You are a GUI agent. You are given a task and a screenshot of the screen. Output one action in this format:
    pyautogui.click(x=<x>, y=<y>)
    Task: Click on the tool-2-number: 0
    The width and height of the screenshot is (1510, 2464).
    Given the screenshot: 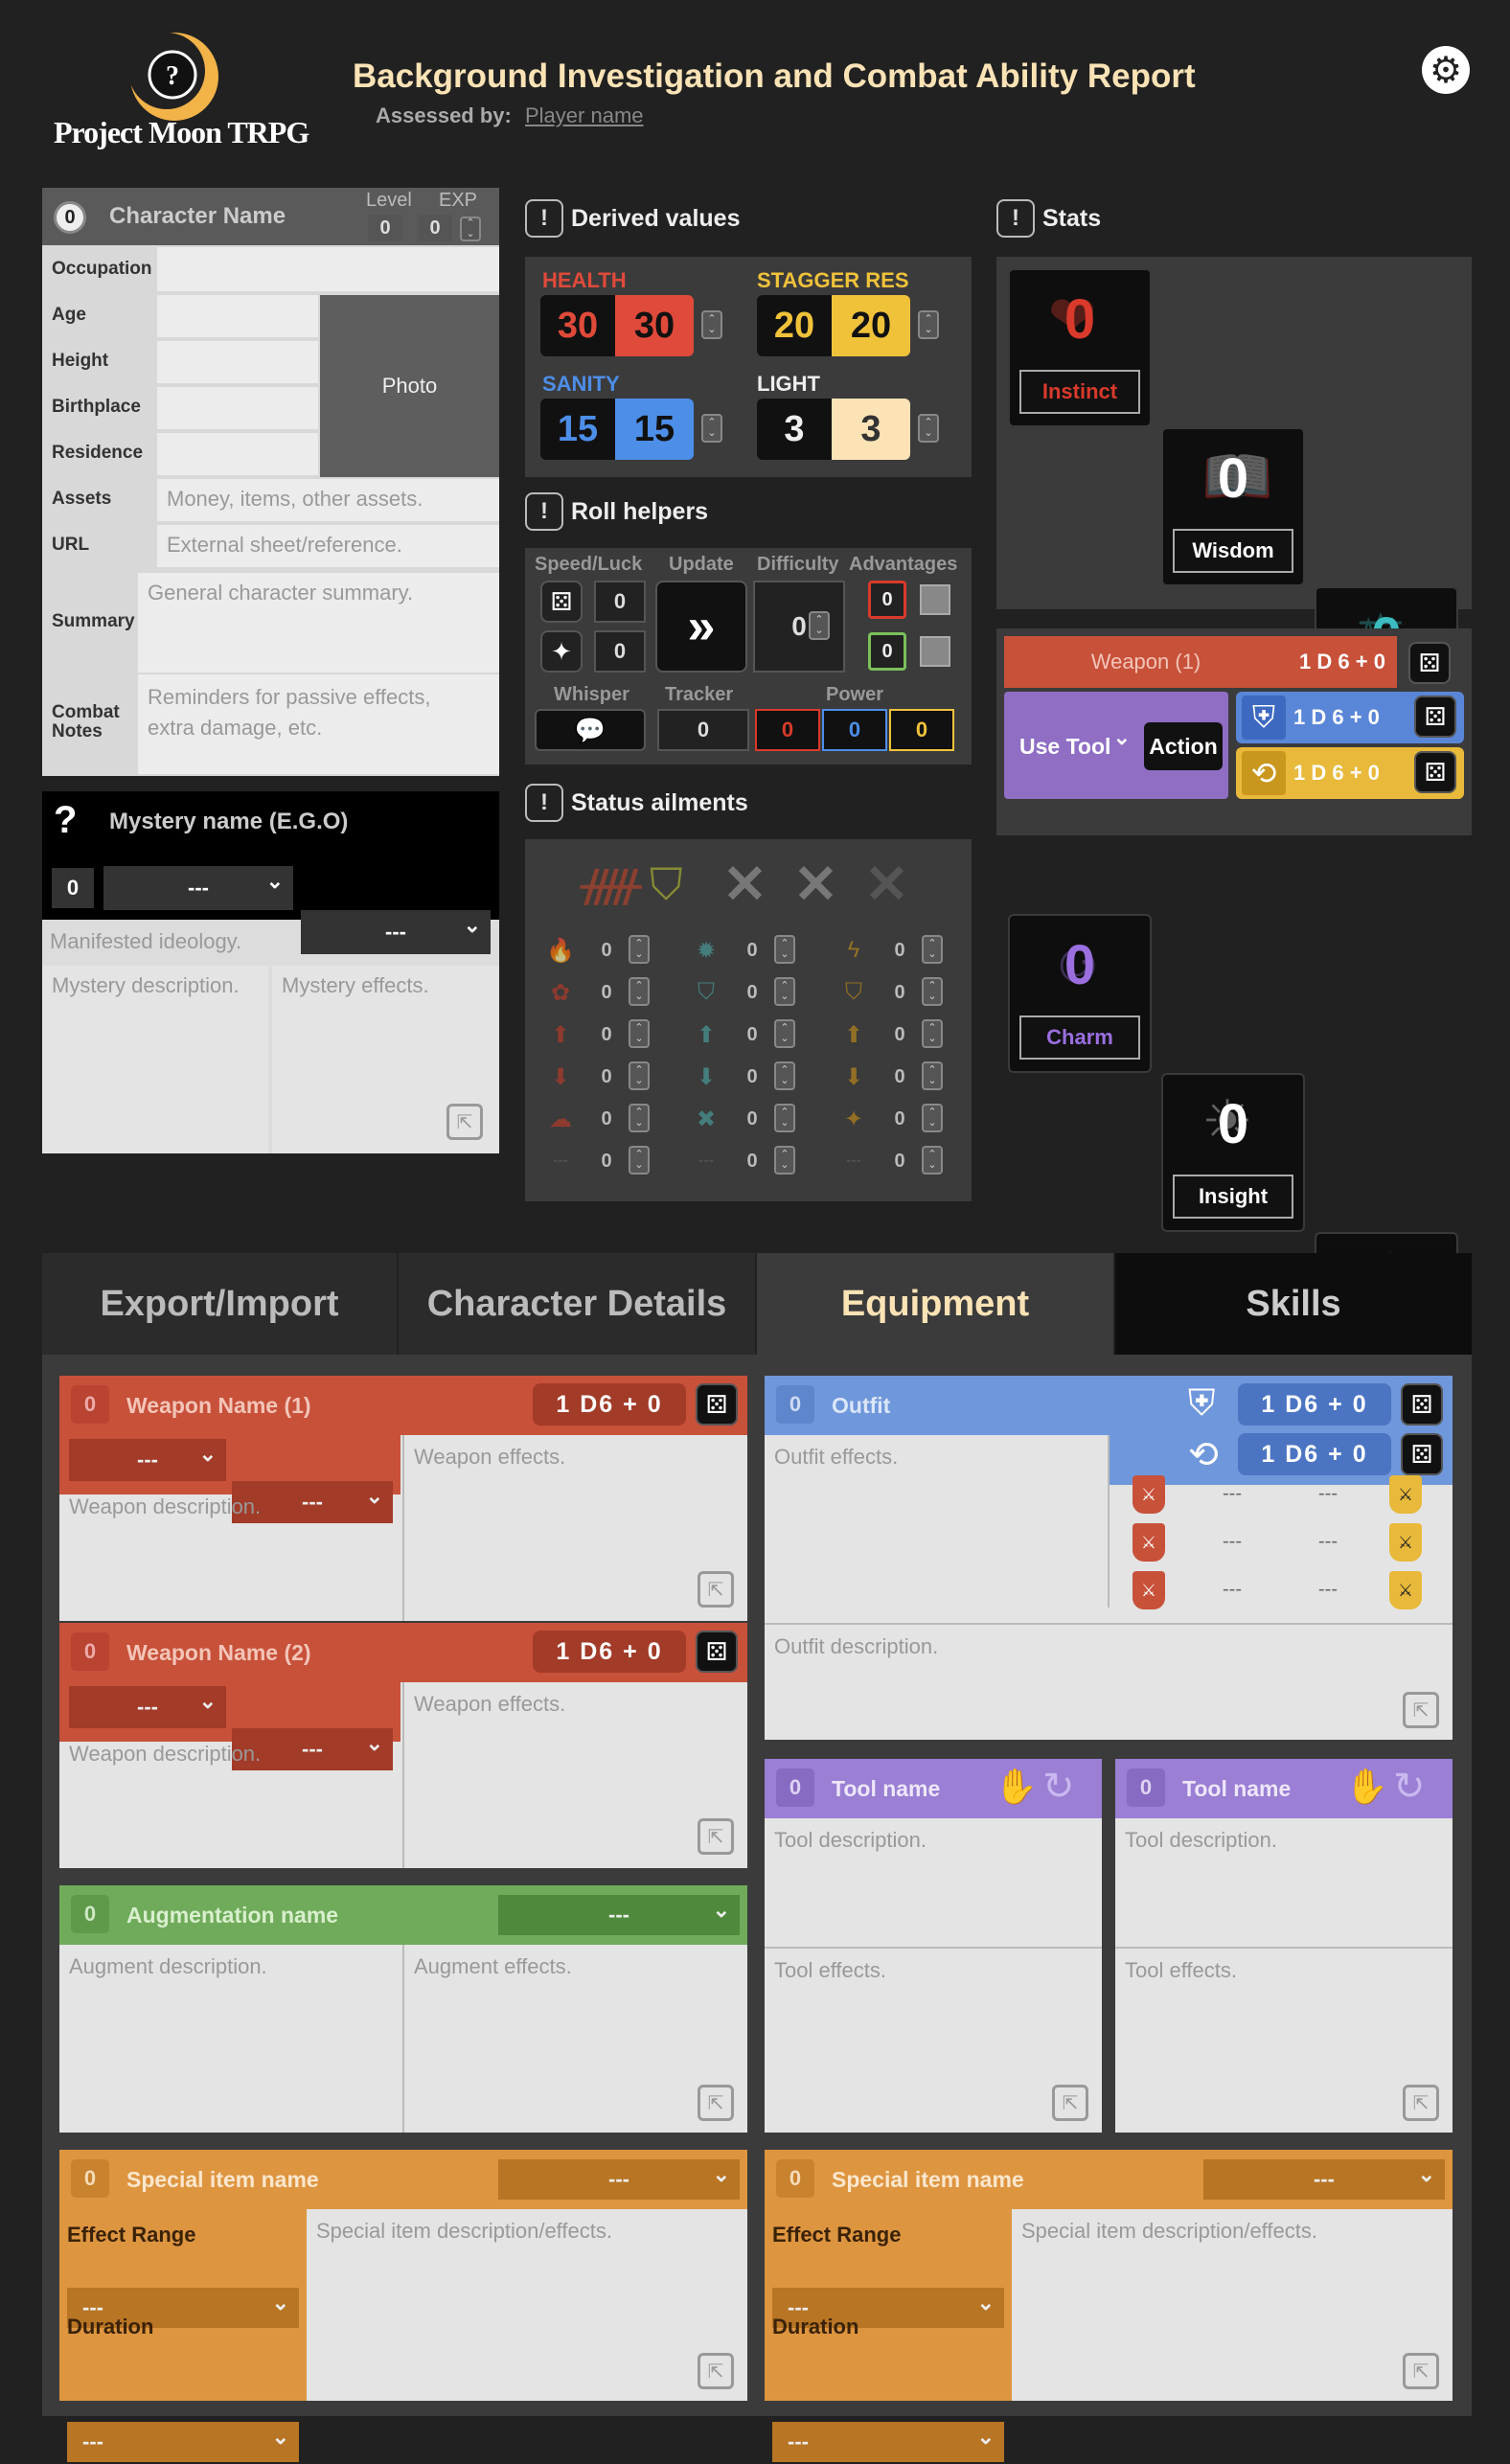 What is the action you would take?
    pyautogui.click(x=1146, y=1787)
    